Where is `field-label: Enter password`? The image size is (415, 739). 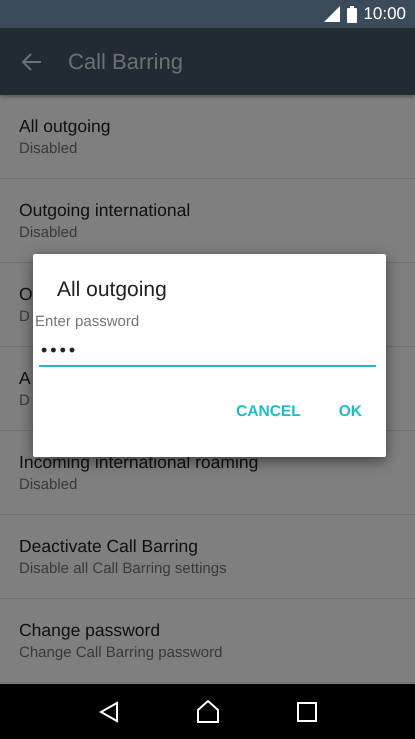 field-label: Enter password is located at coordinates (87, 321).